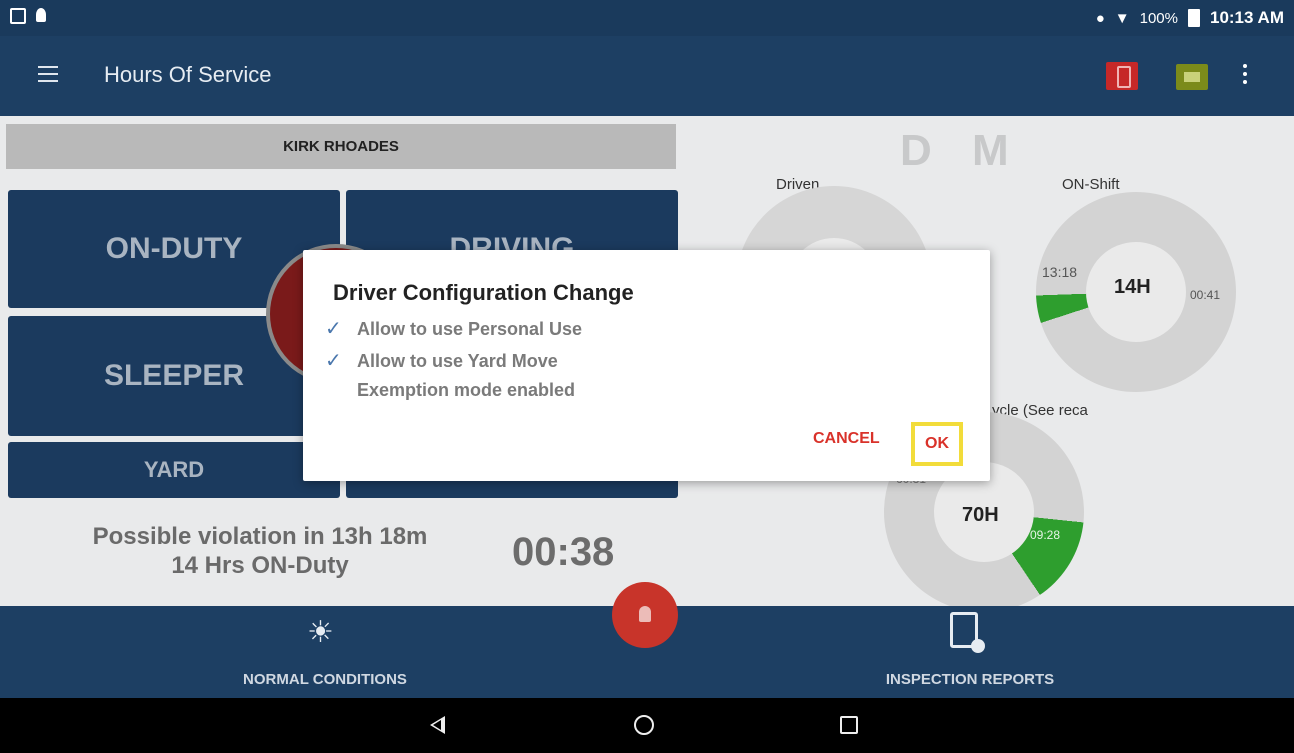 This screenshot has width=1294, height=753. Describe the element at coordinates (563, 552) in the screenshot. I see `status-timer: 00:38` at that location.